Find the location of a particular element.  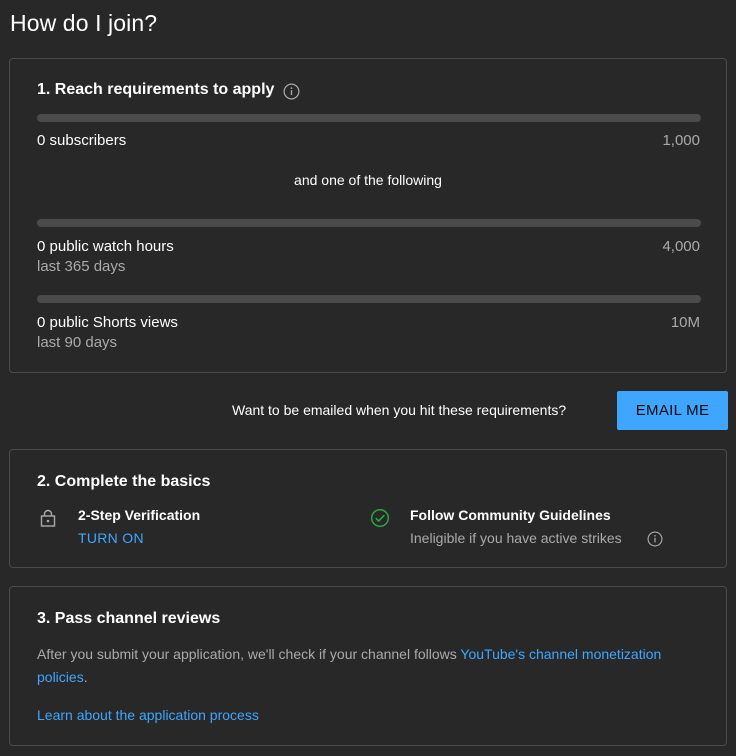

requirements-title: 1. Reach requirements to apply is located at coordinates (156, 89).